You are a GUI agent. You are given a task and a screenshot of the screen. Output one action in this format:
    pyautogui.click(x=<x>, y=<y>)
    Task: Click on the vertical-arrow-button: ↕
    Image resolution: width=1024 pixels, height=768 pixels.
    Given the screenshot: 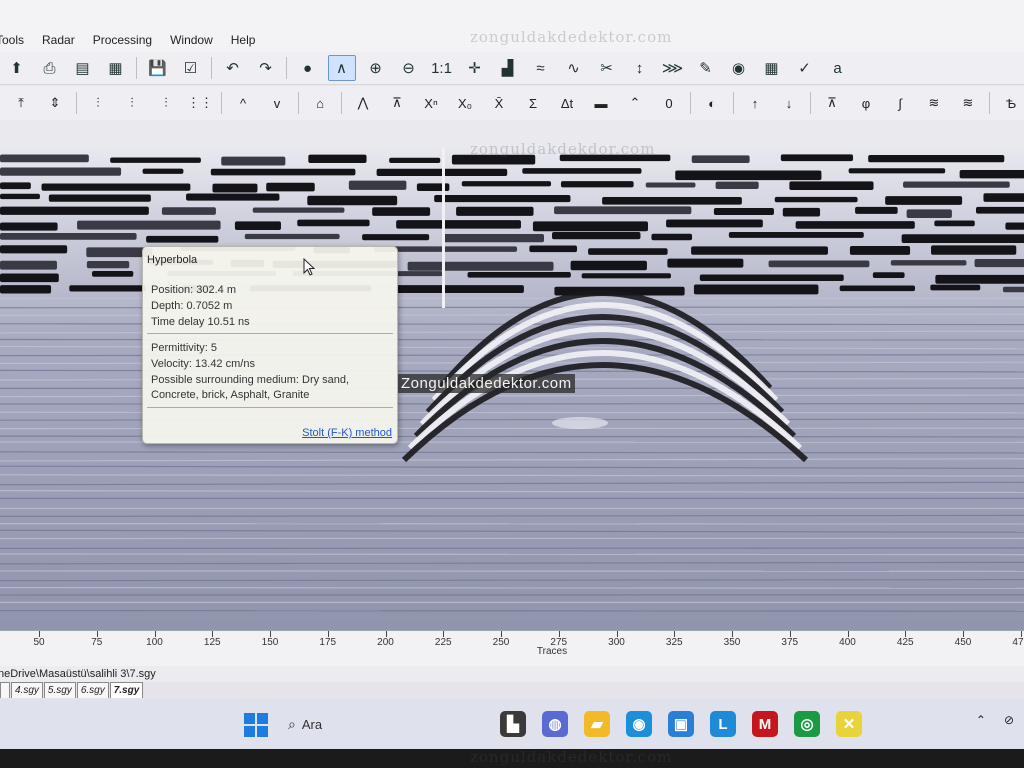 What is the action you would take?
    pyautogui.click(x=640, y=68)
    